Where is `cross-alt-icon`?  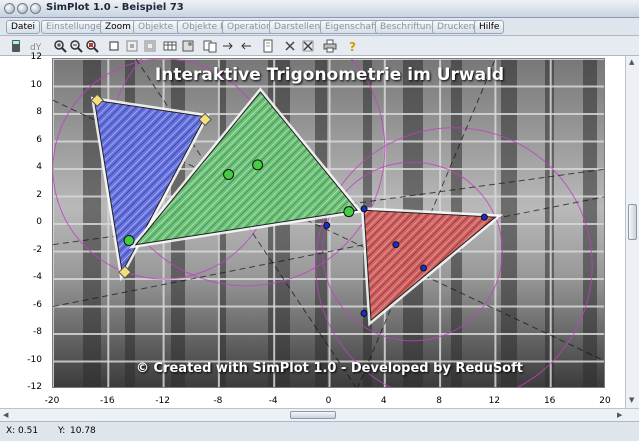
cross-alt-icon is located at coordinates (308, 46).